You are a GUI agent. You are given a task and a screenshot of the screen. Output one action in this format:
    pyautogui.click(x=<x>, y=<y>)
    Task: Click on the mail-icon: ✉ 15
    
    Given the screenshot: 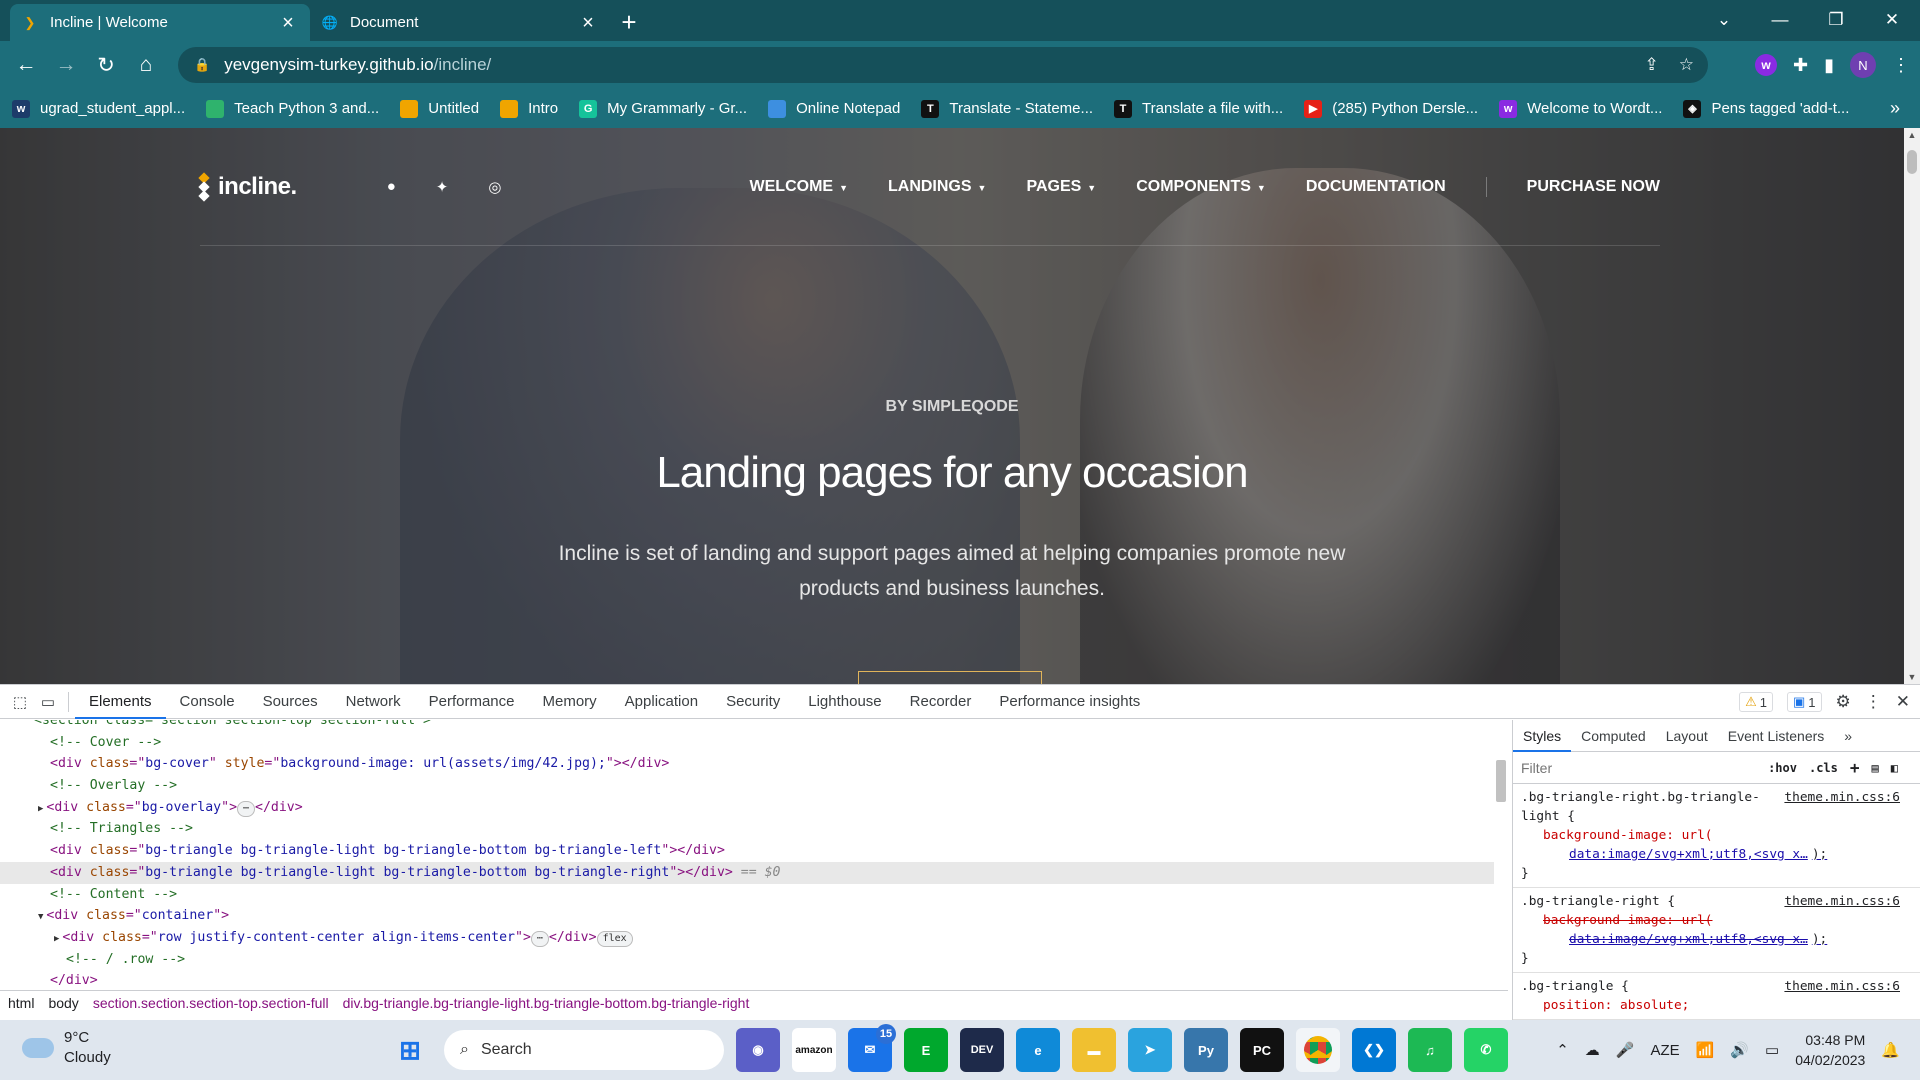 What is the action you would take?
    pyautogui.click(x=872, y=1048)
    